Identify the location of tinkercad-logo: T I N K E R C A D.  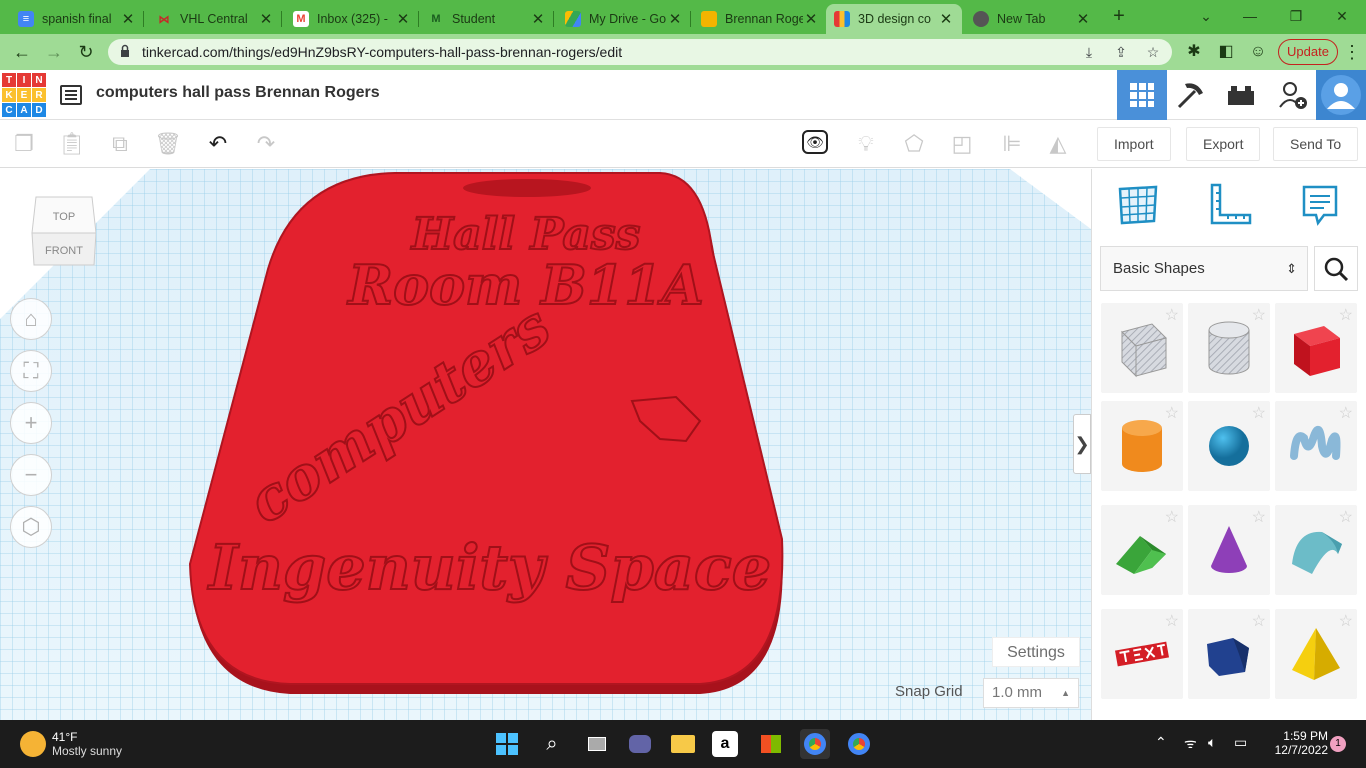
(24, 95).